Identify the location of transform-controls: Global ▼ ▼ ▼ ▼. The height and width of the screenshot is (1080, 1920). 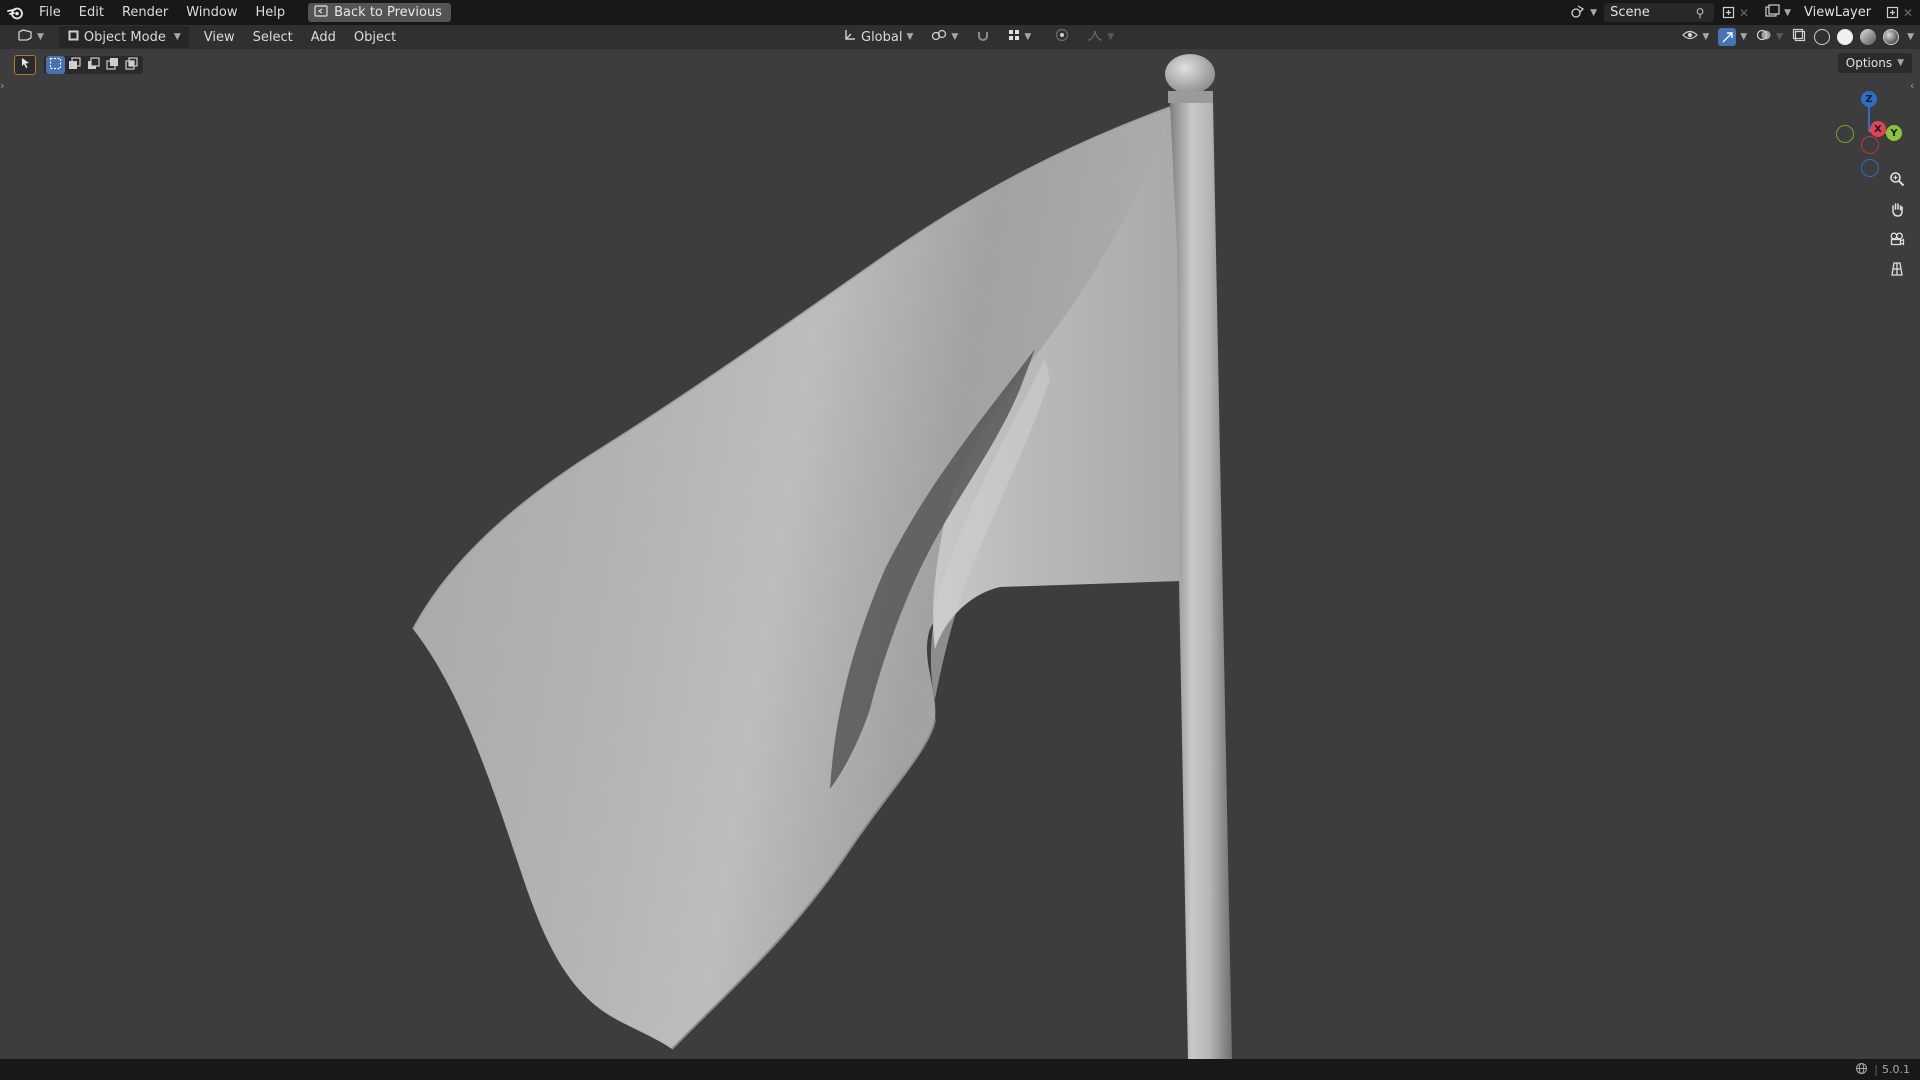
(978, 37).